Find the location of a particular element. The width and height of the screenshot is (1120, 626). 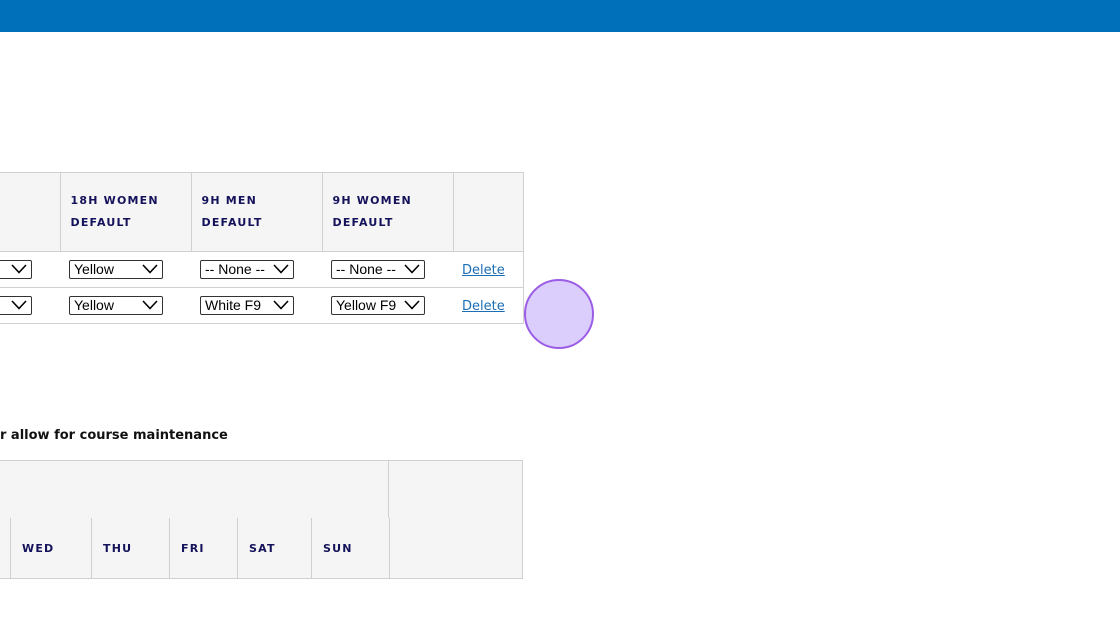

column-header-18h-women-default: 18H WOMEN DEFAULT is located at coordinates (125, 212).